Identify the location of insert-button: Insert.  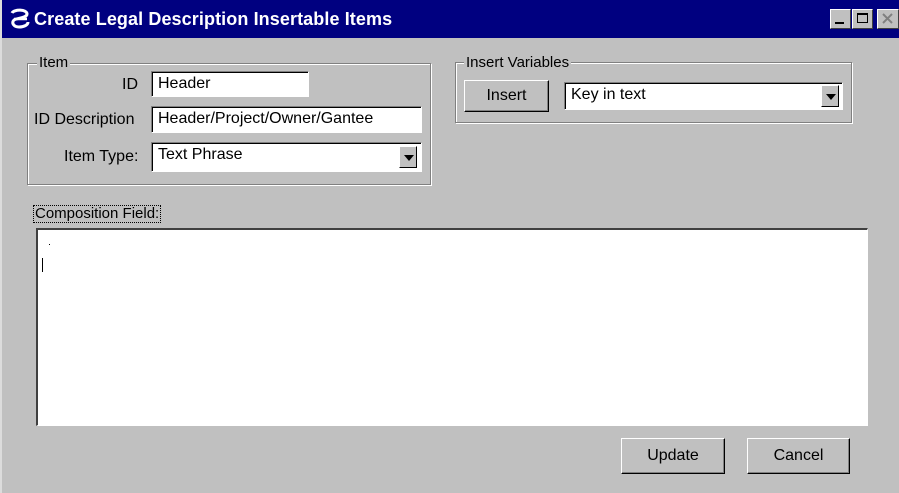
(506, 96).